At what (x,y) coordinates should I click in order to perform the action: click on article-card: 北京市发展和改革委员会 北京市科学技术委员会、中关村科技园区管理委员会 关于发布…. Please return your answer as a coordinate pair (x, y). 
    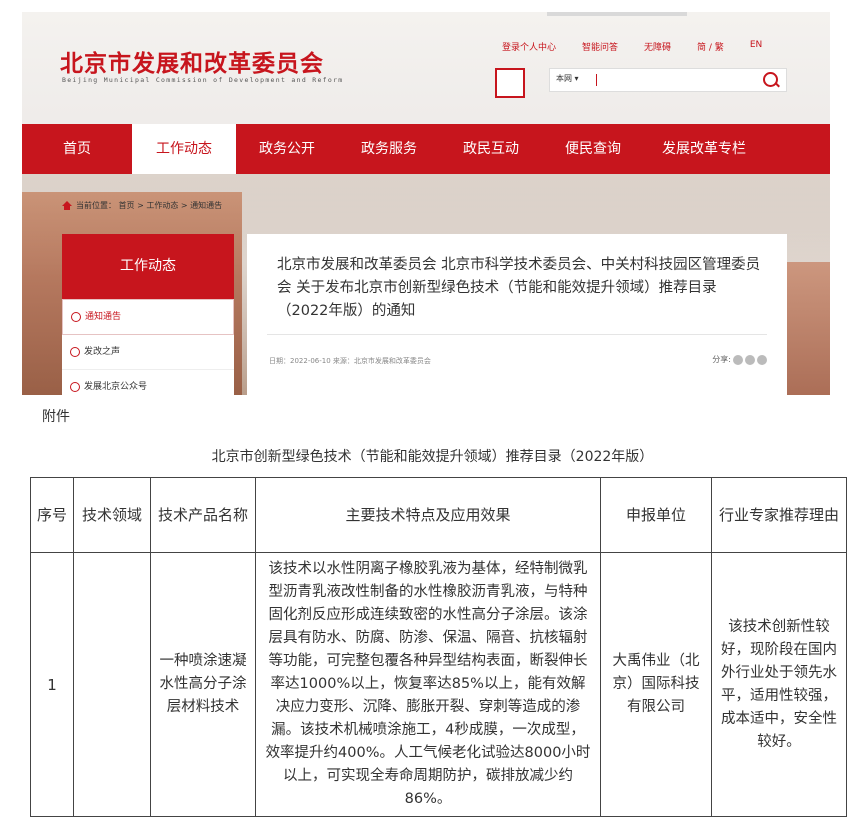
    Looking at the image, I should click on (517, 314).